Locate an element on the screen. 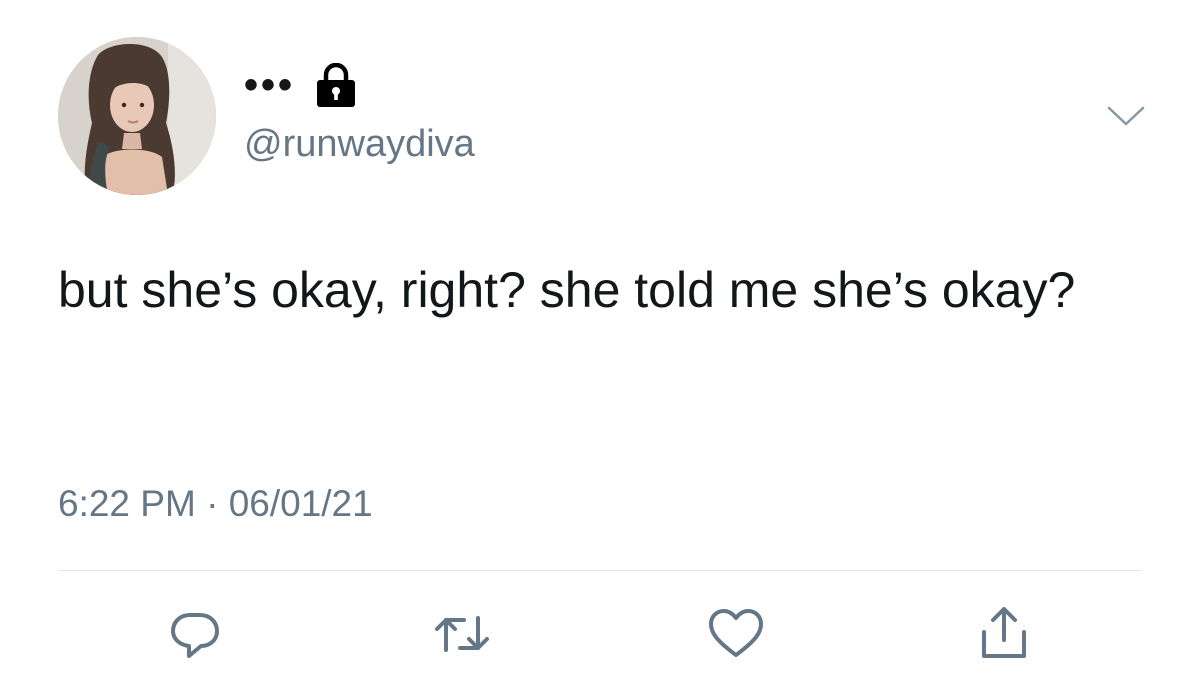 Image resolution: width=1200 pixels, height=699 pixels. avatar-image is located at coordinates (137, 116).